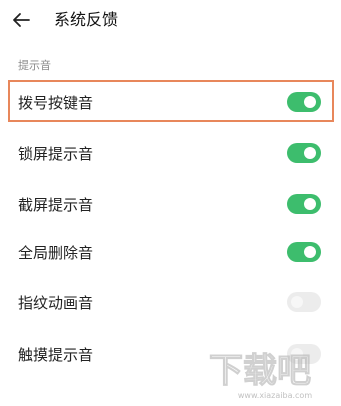  What do you see at coordinates (304, 354) in the screenshot?
I see `touch-tone-toggle` at bounding box center [304, 354].